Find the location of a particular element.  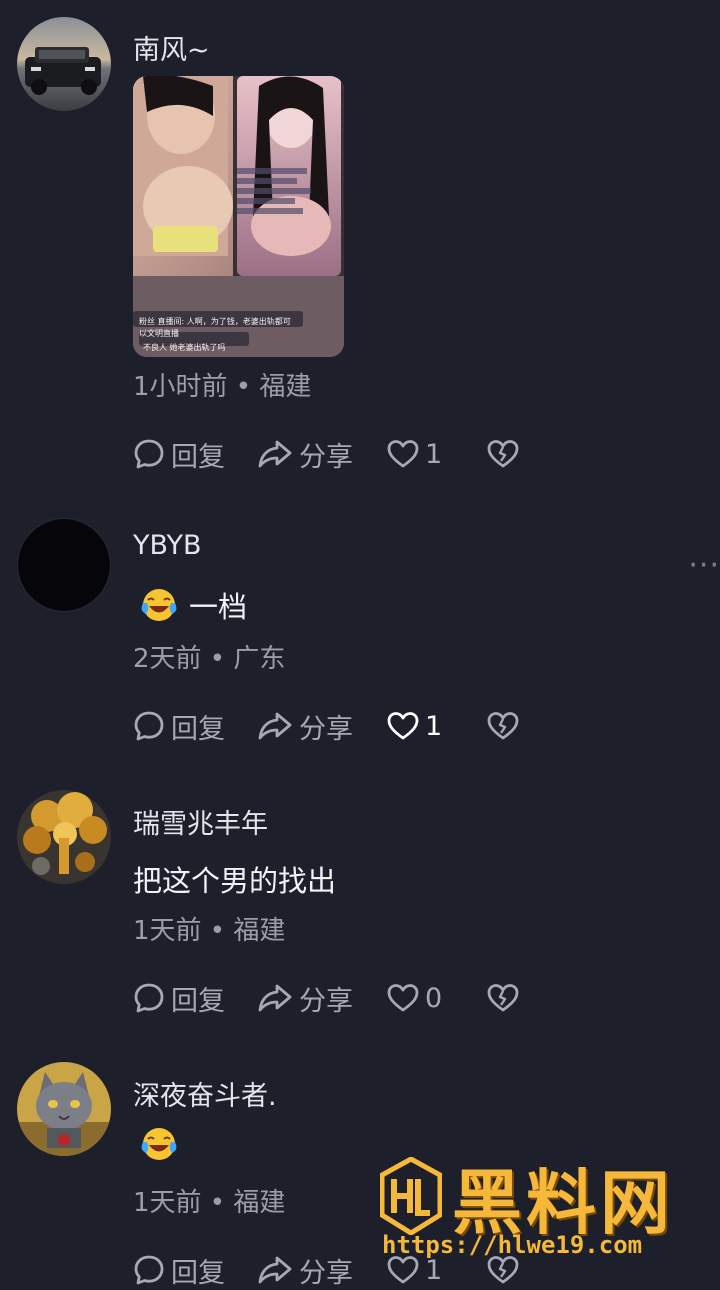

comment-image: 粉丝 直播间: 人啊，为了钱，老婆出轨都可 以文明直播 不良人 她老婆出轨了吗 is located at coordinates (238, 216).